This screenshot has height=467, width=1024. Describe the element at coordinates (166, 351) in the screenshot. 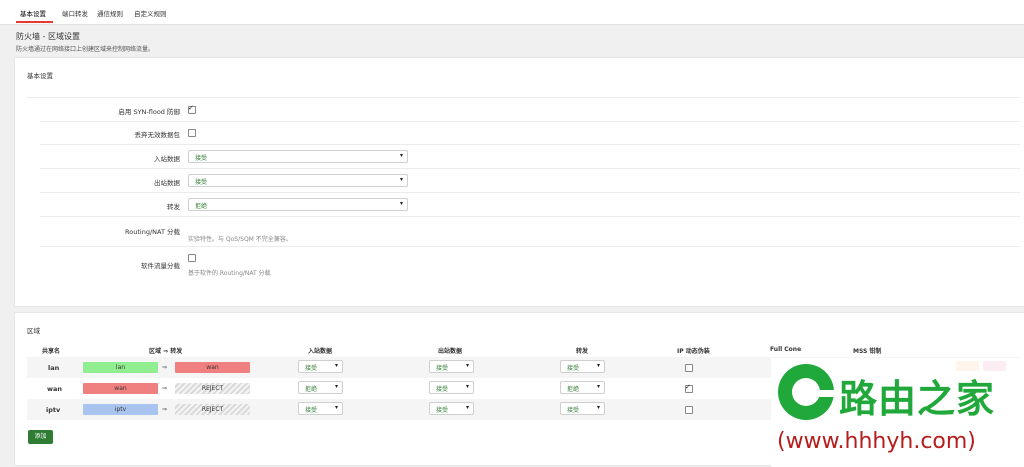

I see `col-header-zone-forward: 区域 ⇒ 转发` at that location.